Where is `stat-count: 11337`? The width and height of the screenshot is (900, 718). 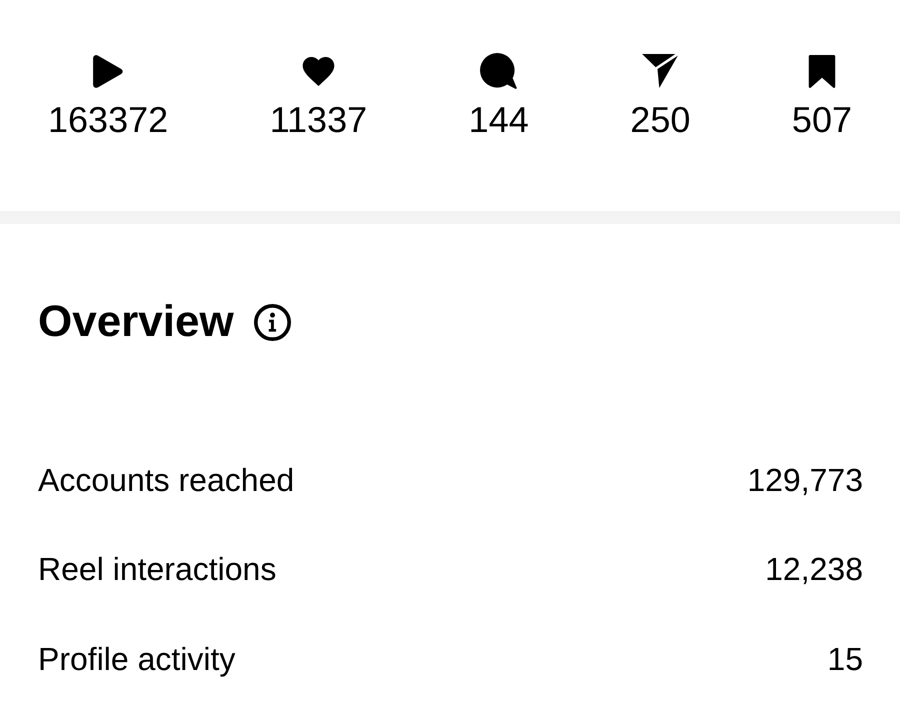 stat-count: 11337 is located at coordinates (319, 120).